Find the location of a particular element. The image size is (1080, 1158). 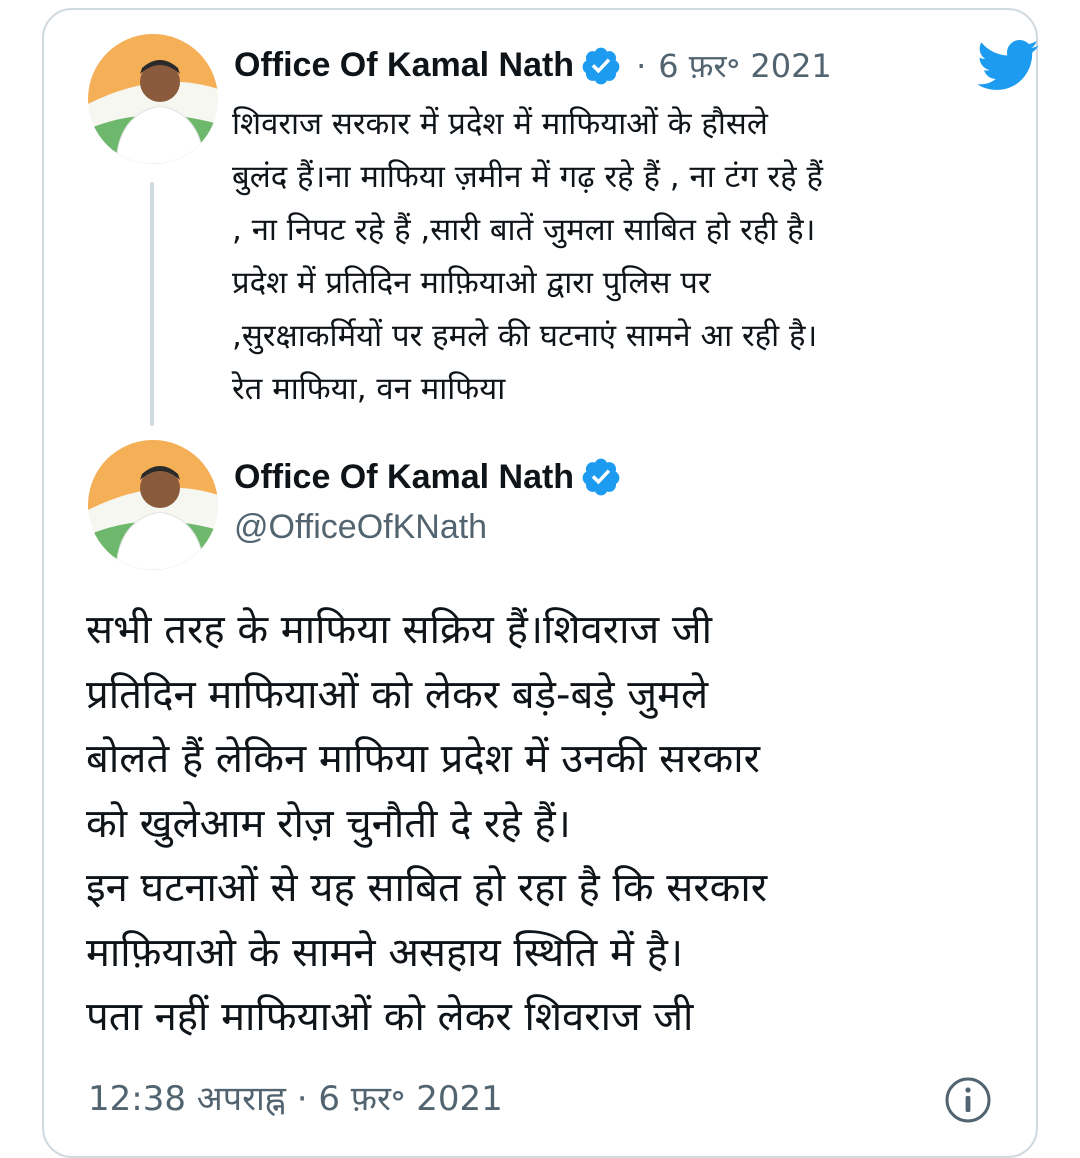

thread-connector-line is located at coordinates (152, 304).